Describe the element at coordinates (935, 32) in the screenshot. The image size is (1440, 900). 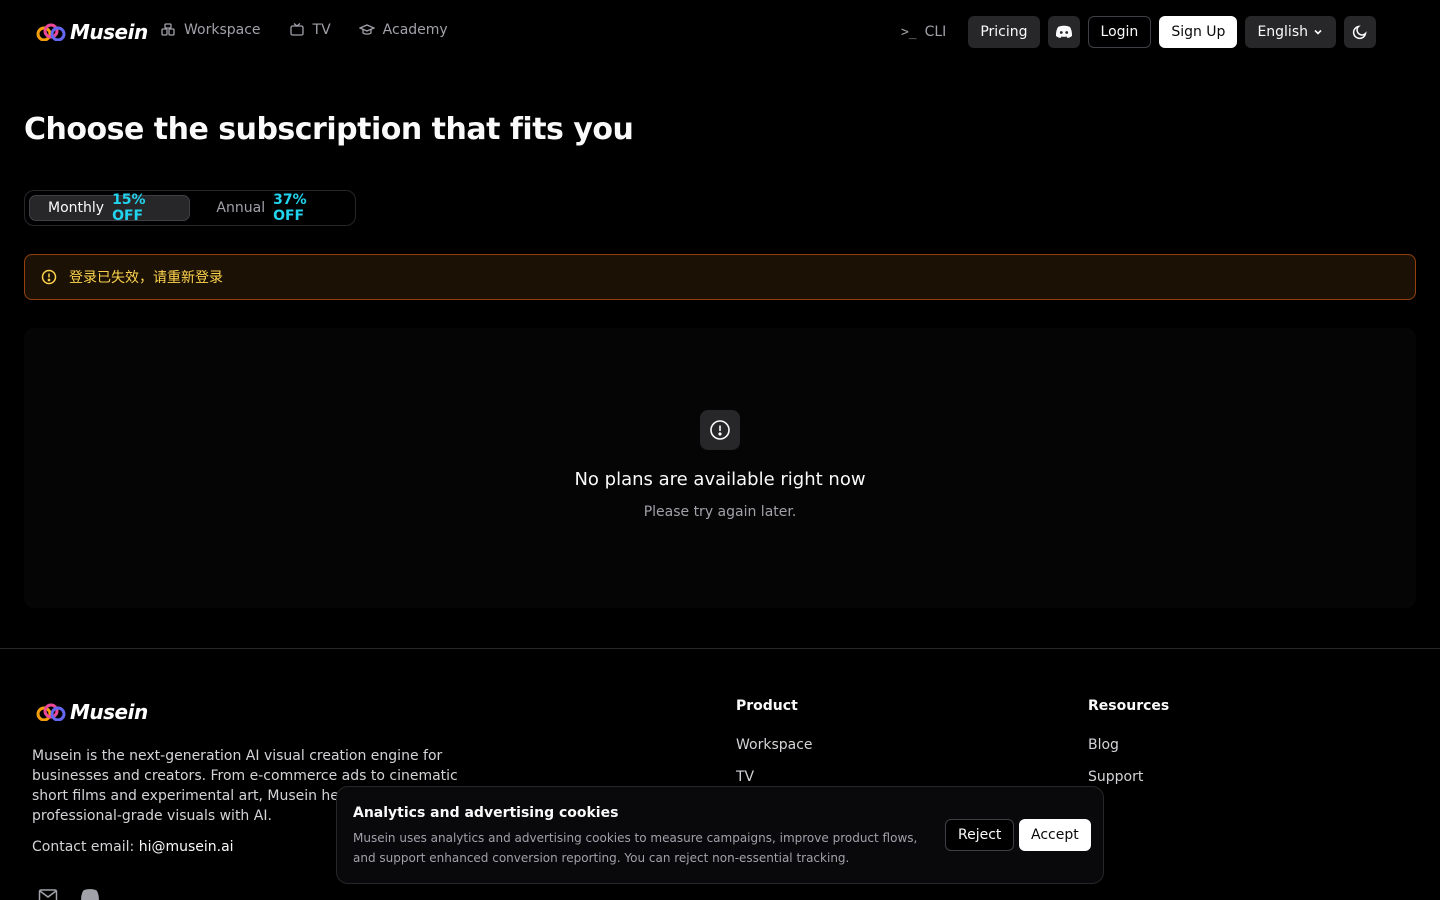
I see `cli-label: CLI` at that location.